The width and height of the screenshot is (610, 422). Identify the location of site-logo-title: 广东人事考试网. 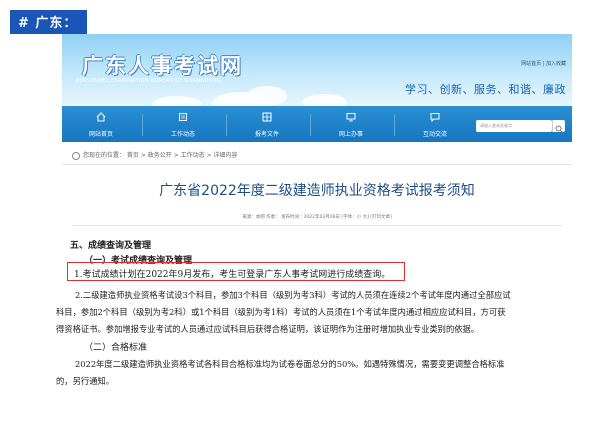
(162, 65).